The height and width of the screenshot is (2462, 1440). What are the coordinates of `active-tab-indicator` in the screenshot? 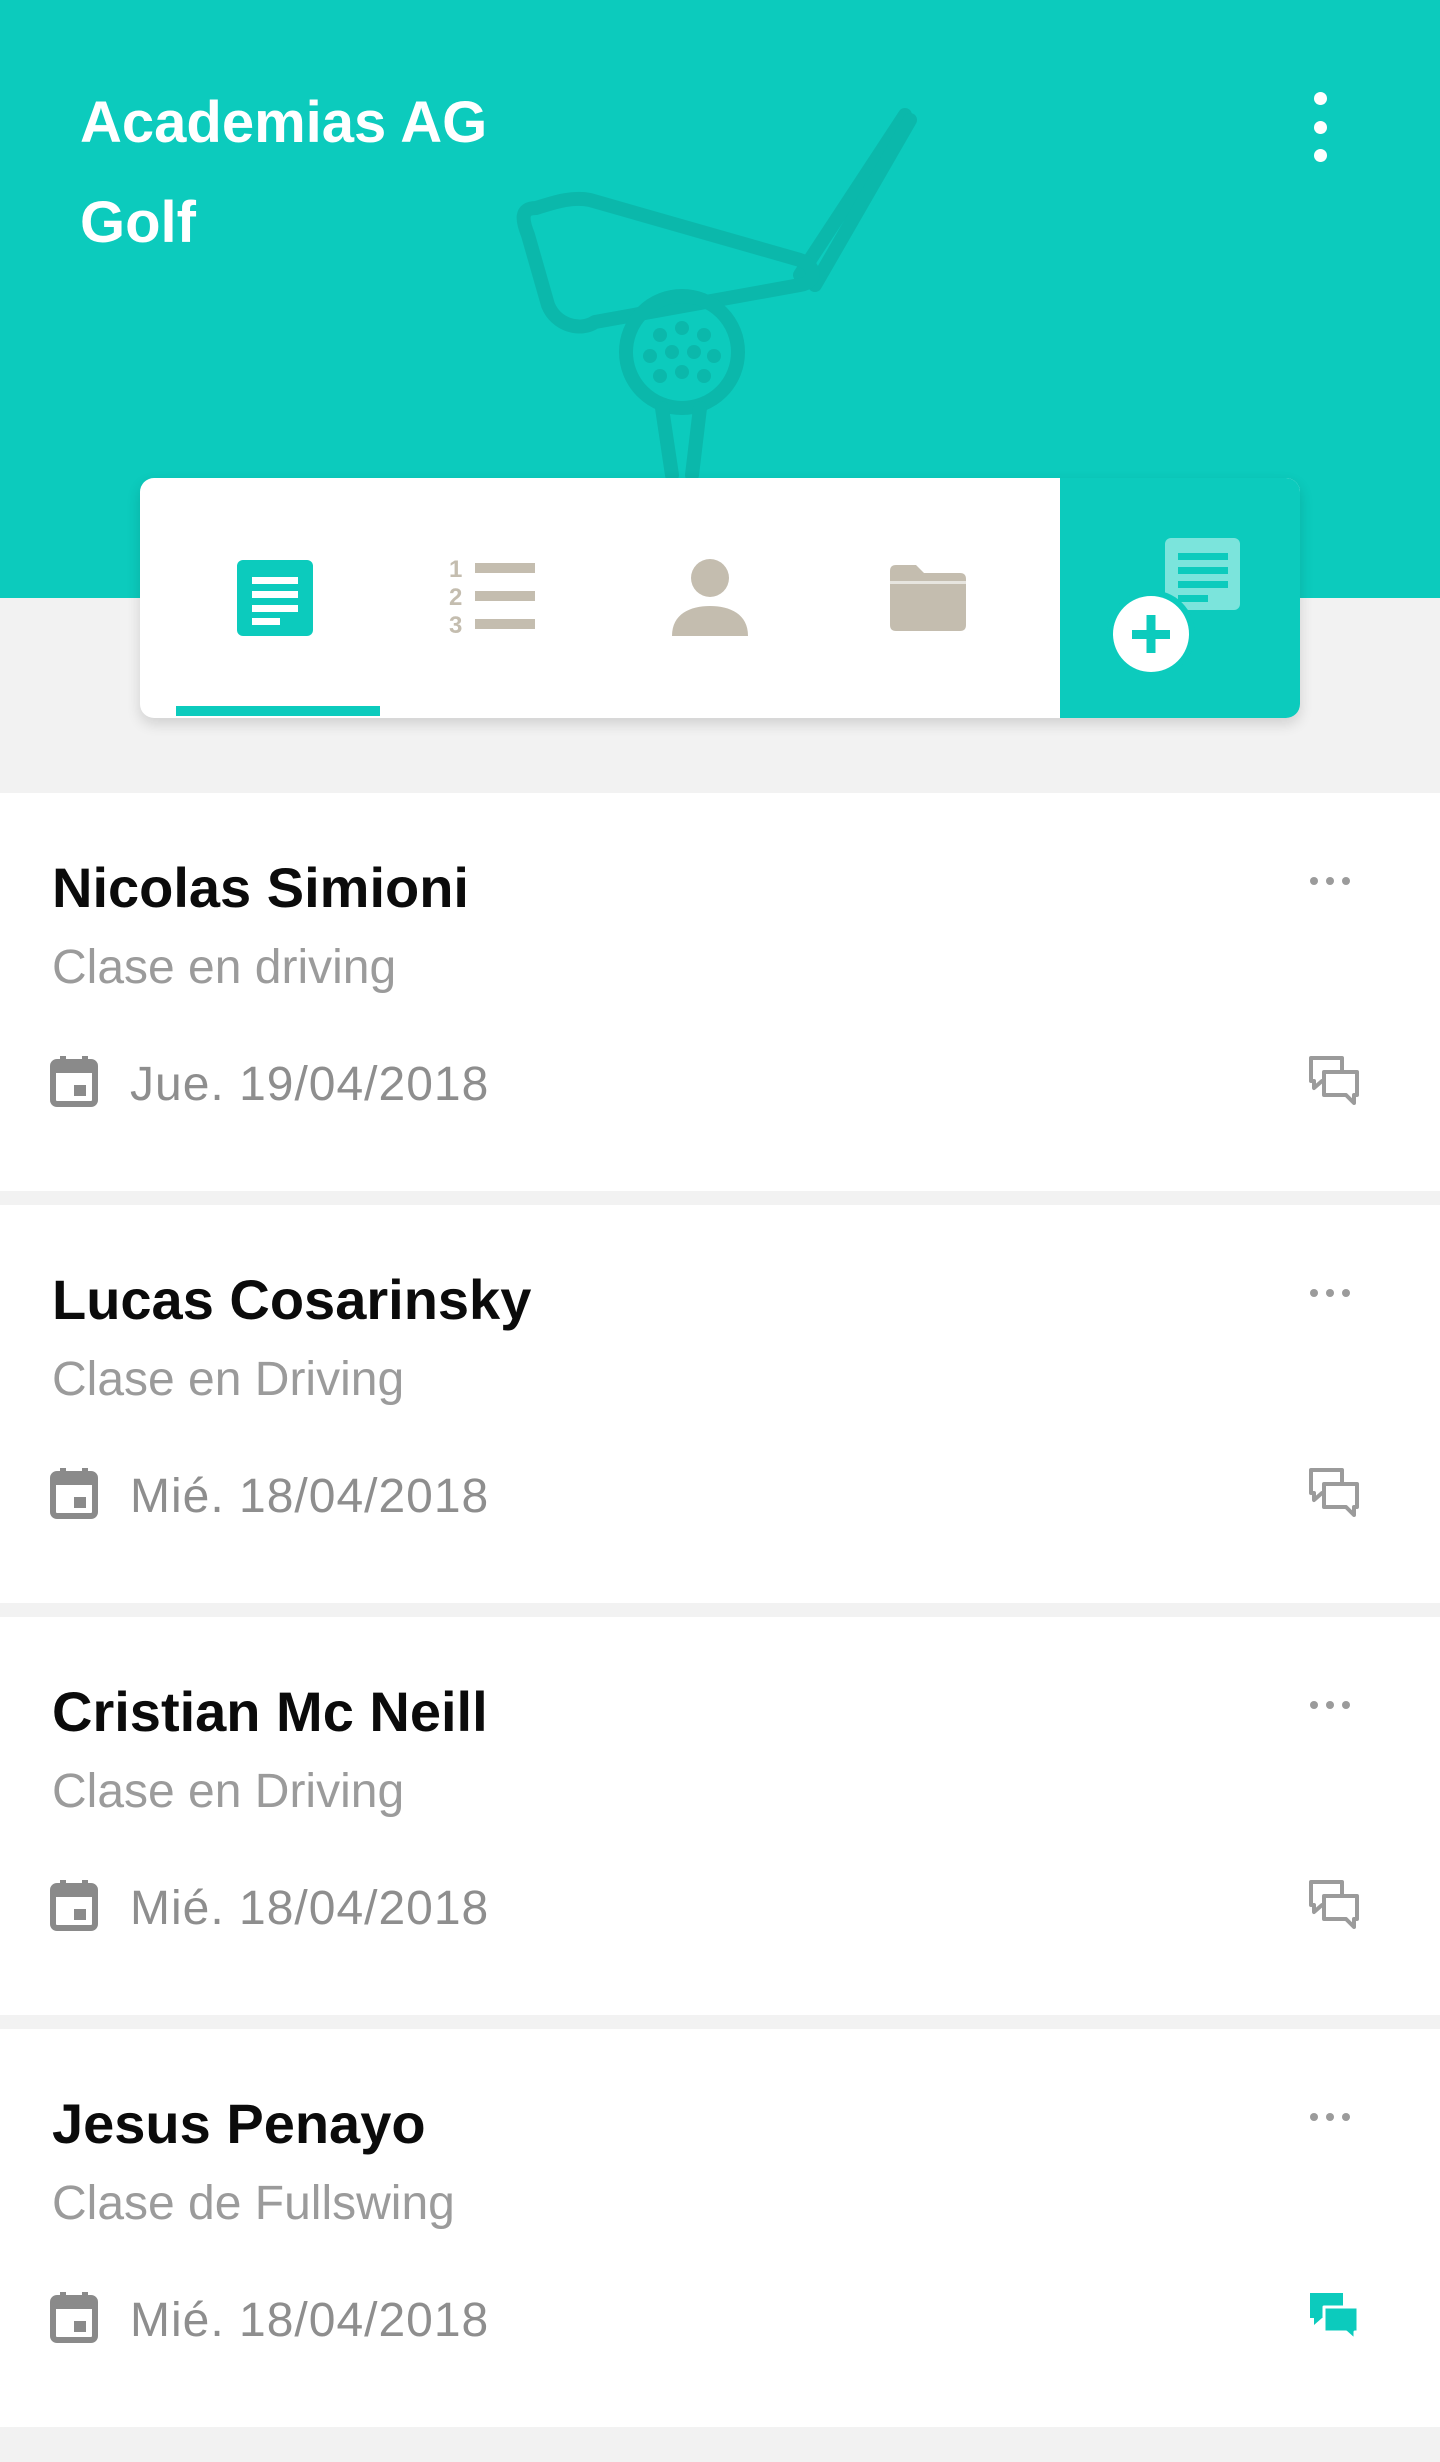 It's located at (278, 711).